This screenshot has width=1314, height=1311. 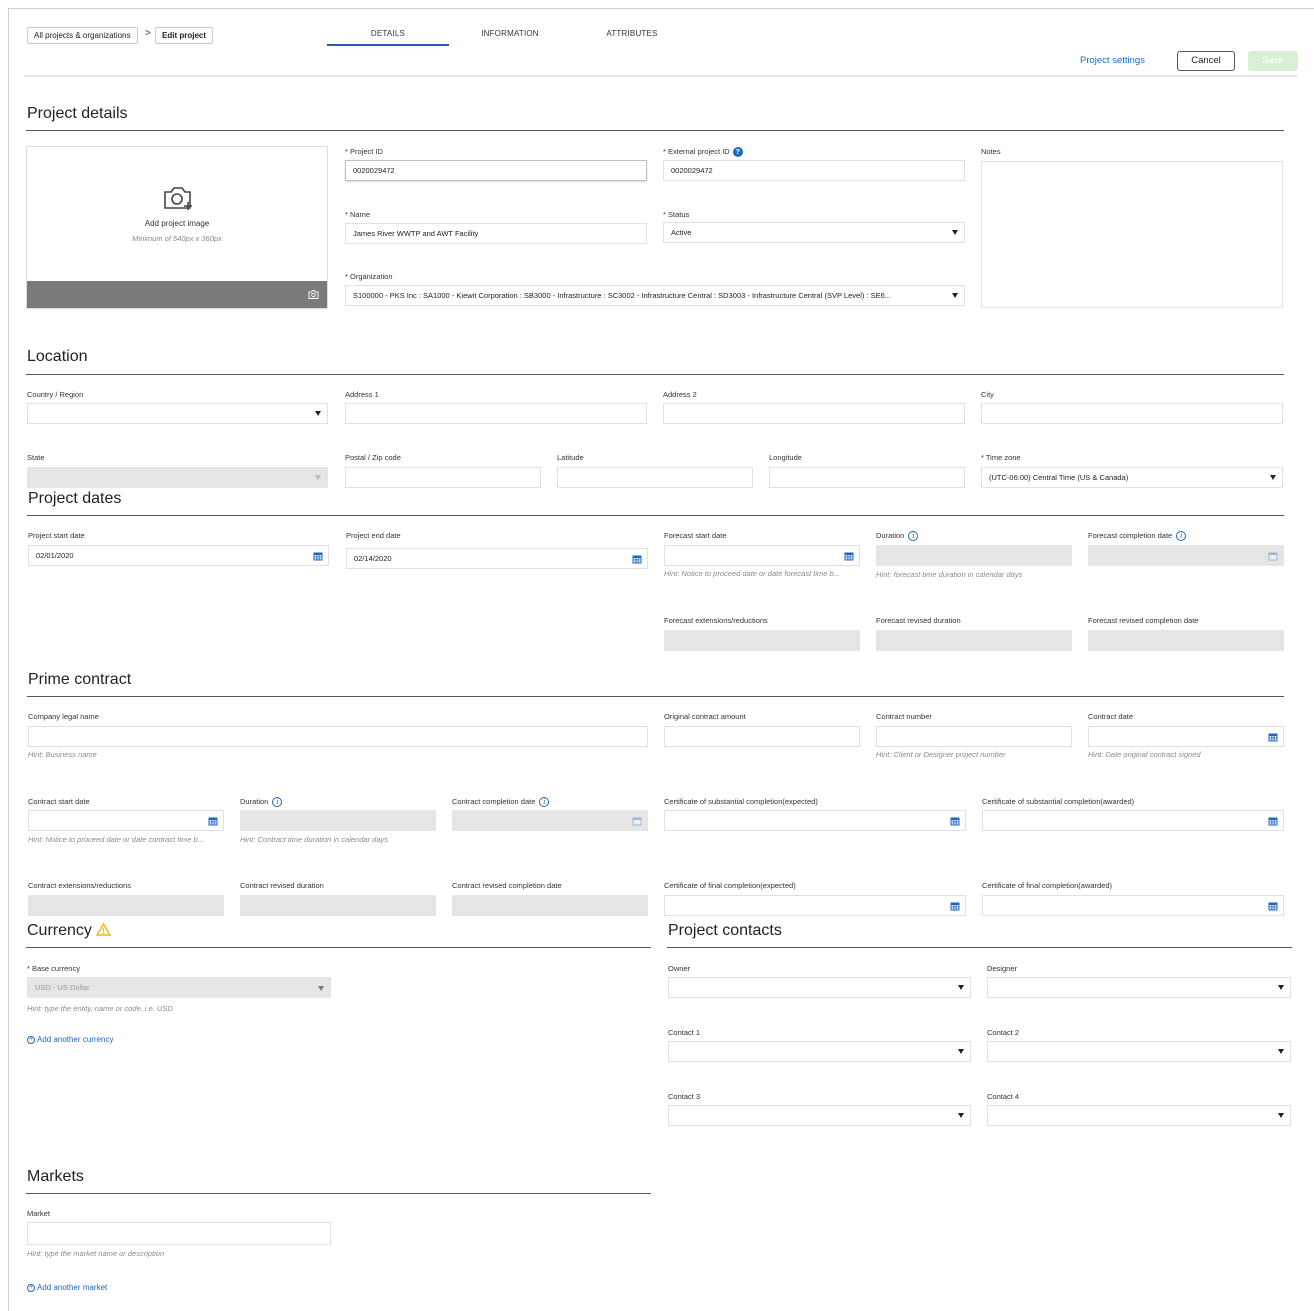 What do you see at coordinates (126, 820) in the screenshot?
I see `contract-start-input` at bounding box center [126, 820].